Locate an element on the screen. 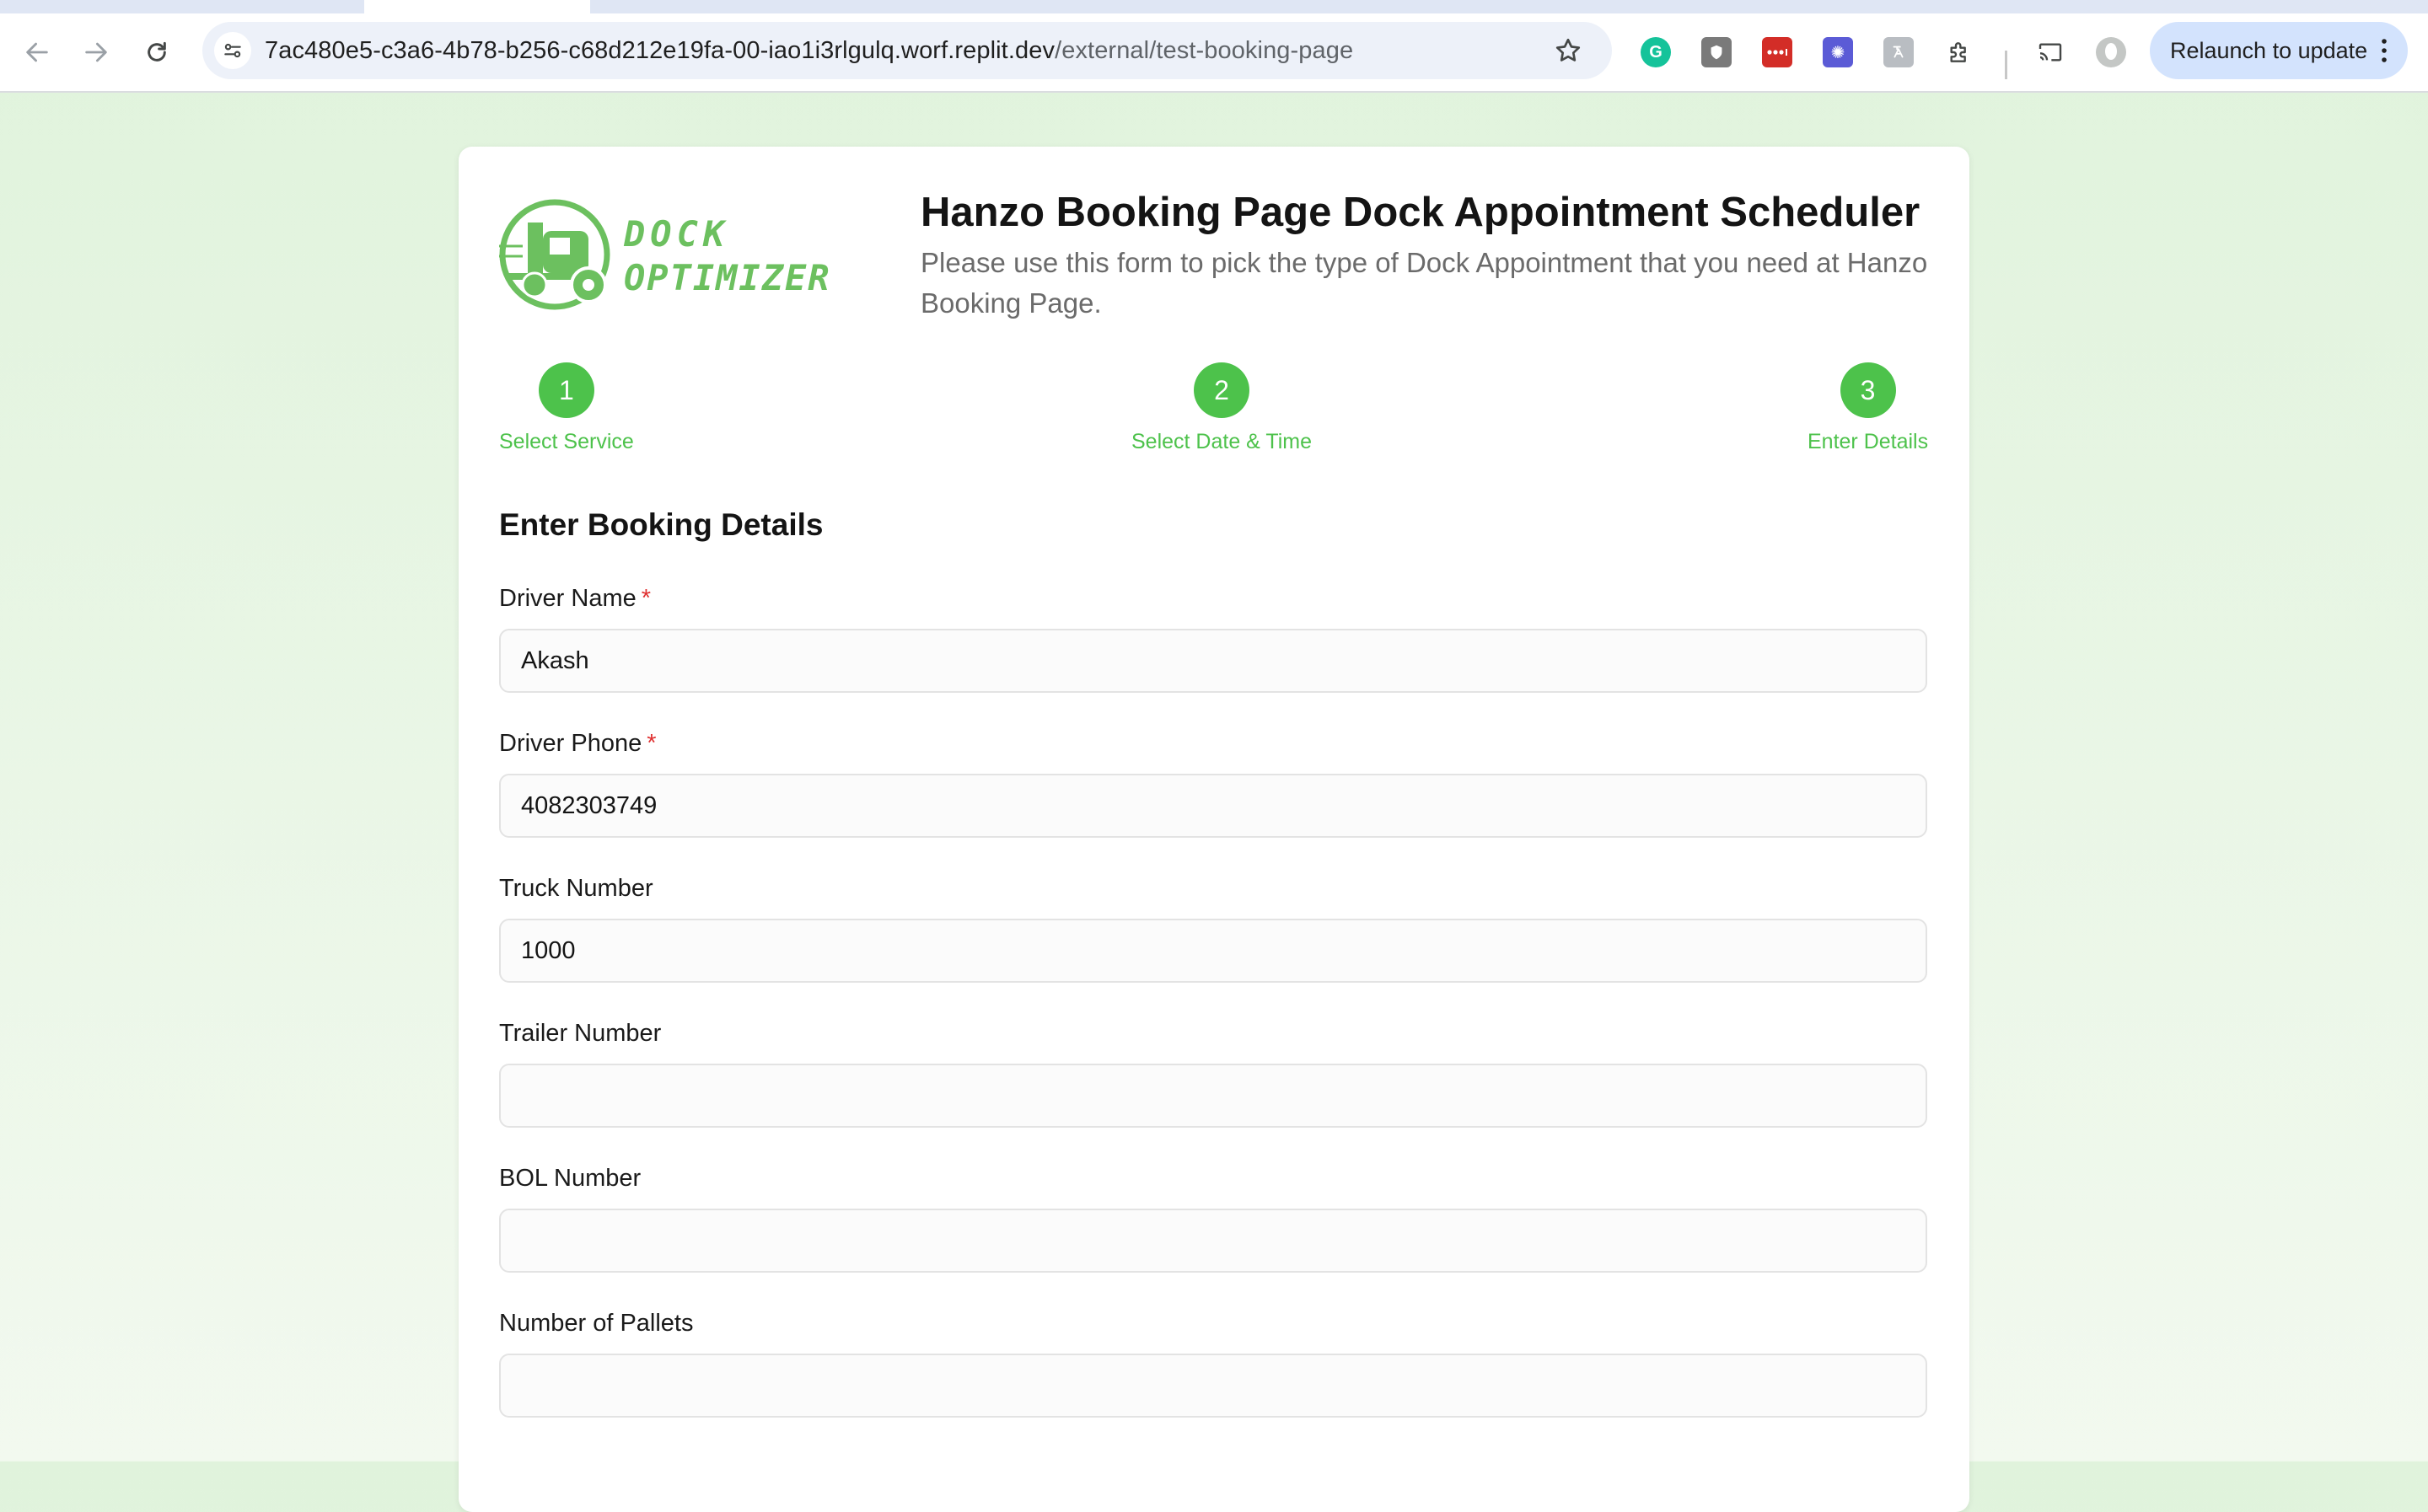 The image size is (2428, 1512). driver-name-input is located at coordinates (1213, 661).